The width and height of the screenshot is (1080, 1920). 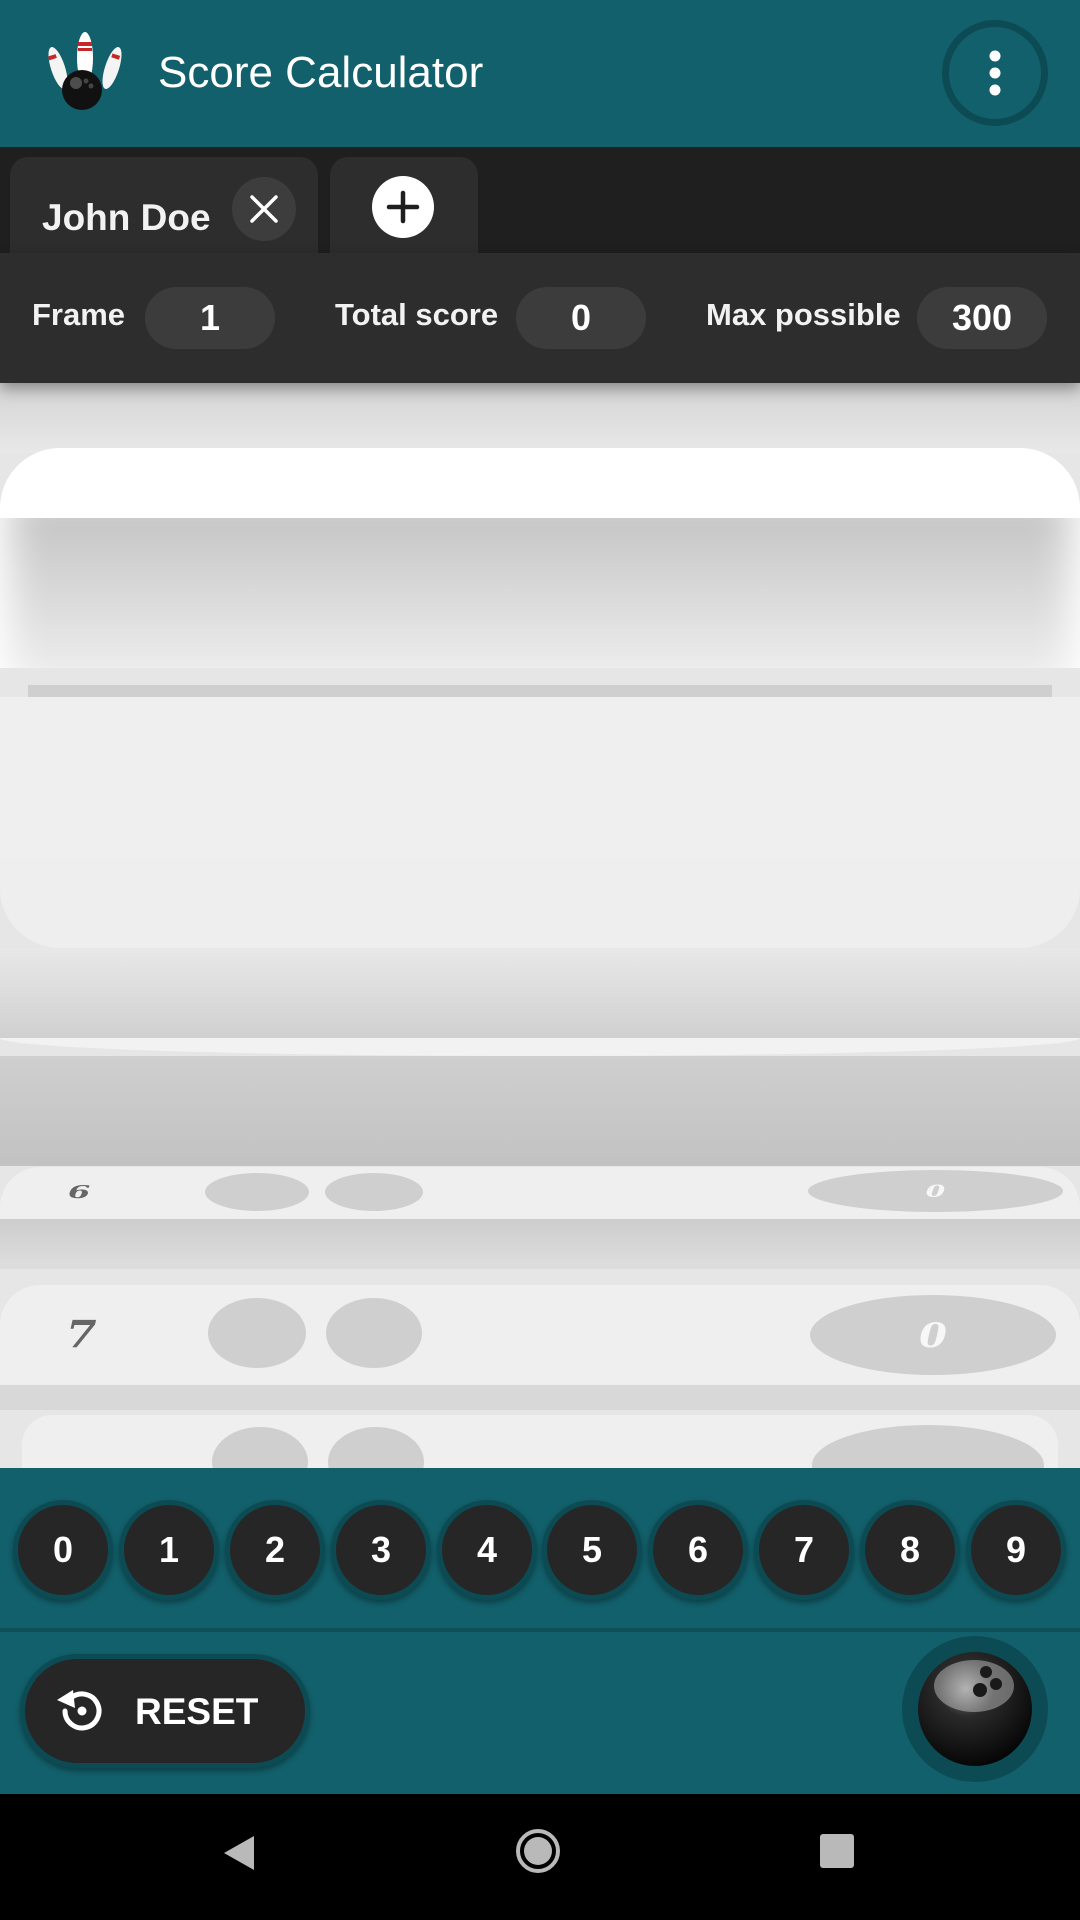 I want to click on add-circle-icon, so click(x=403, y=207).